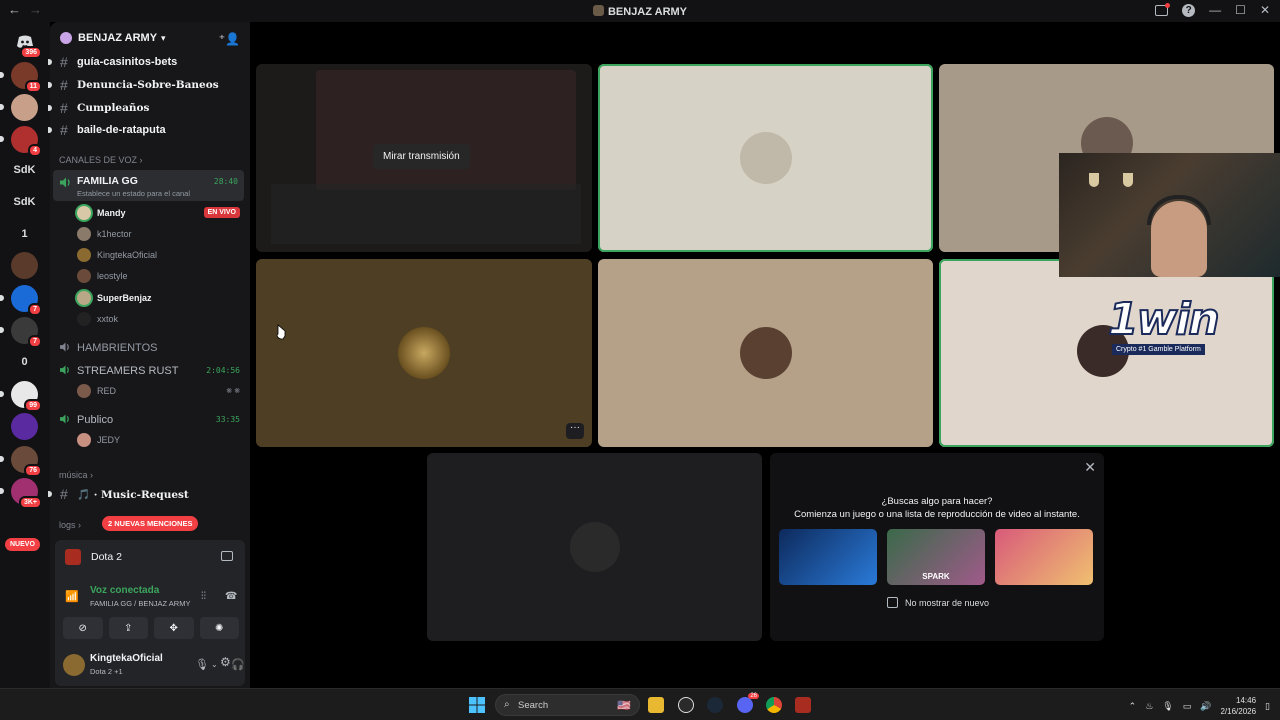  I want to click on username: KingtekaOficial, so click(126, 658).